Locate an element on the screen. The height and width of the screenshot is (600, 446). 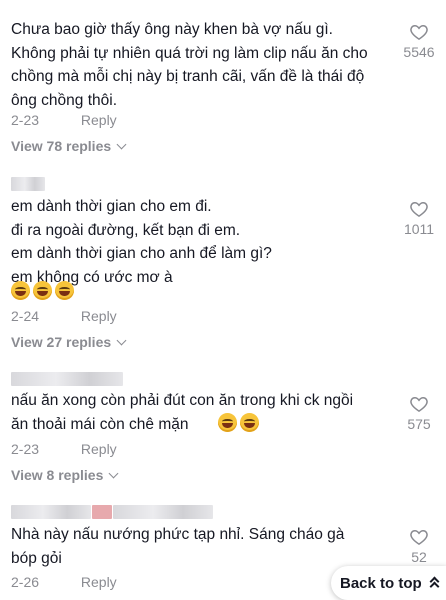
like-button: 1011 is located at coordinates (419, 218).